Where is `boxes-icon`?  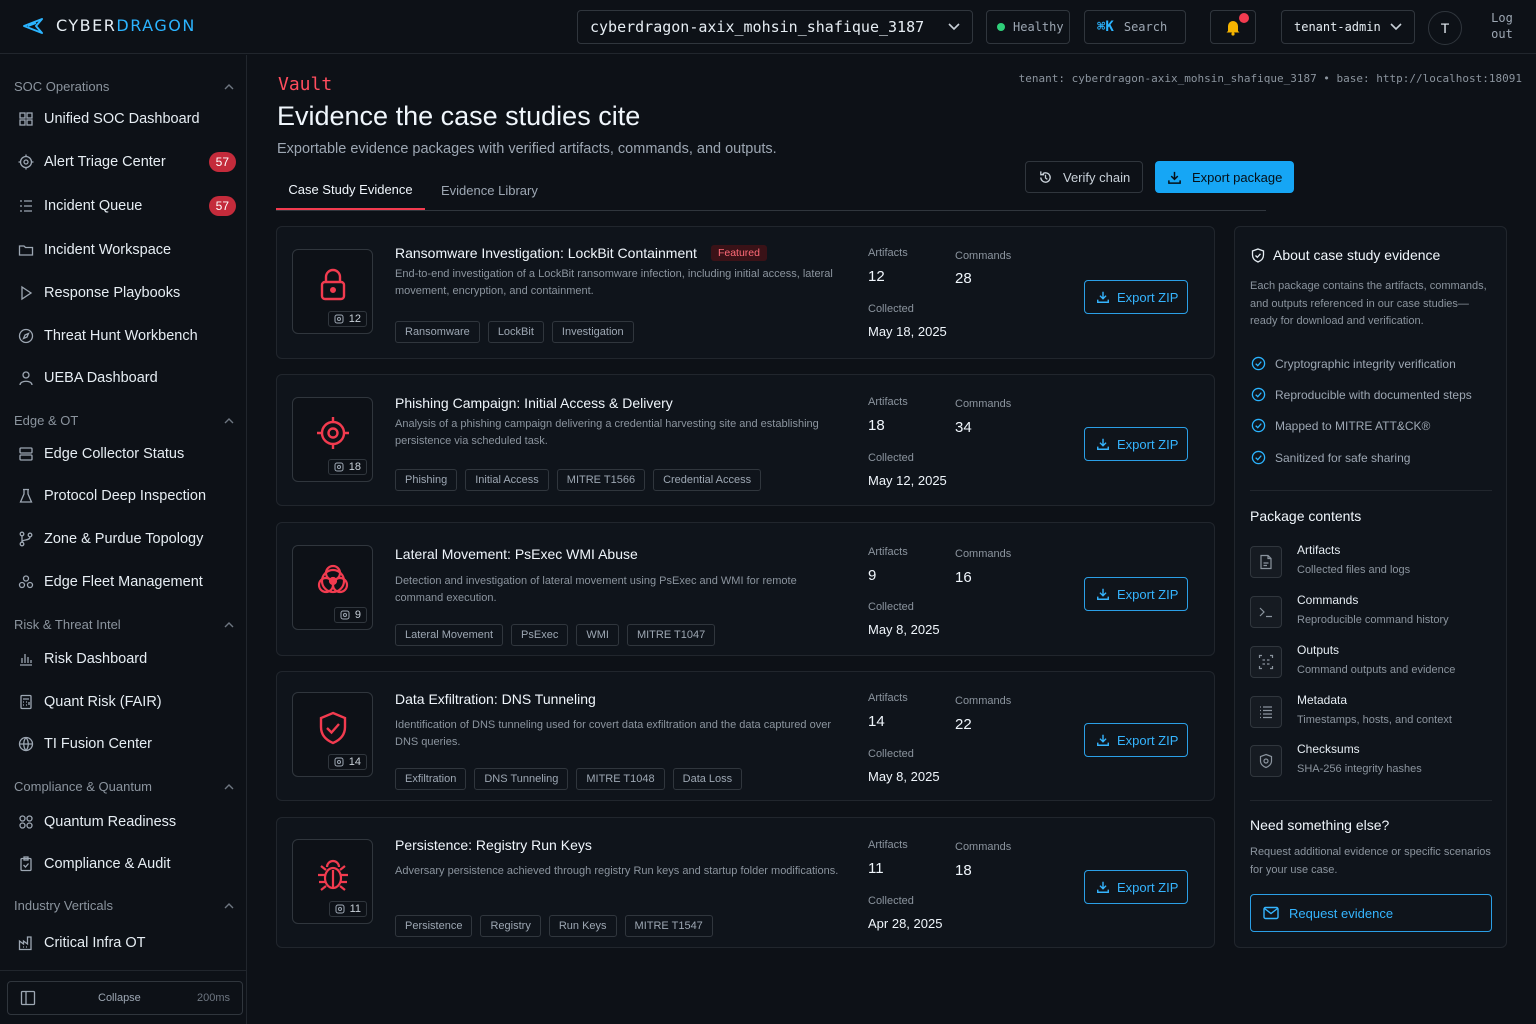 boxes-icon is located at coordinates (26, 582).